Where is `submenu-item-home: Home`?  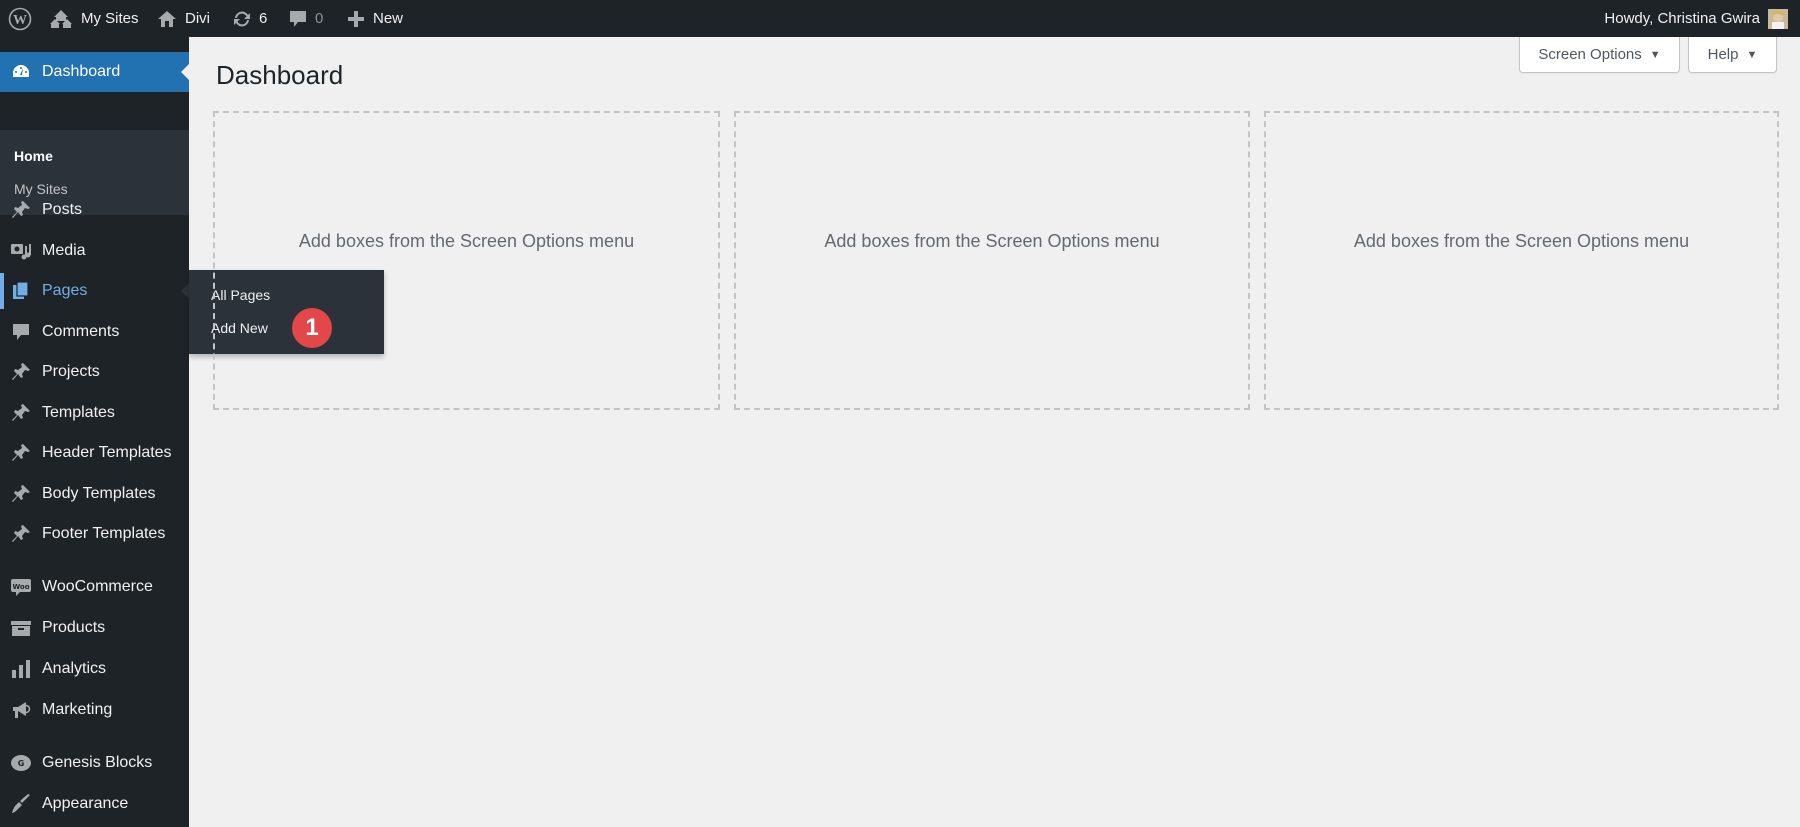 submenu-item-home: Home is located at coordinates (33, 156).